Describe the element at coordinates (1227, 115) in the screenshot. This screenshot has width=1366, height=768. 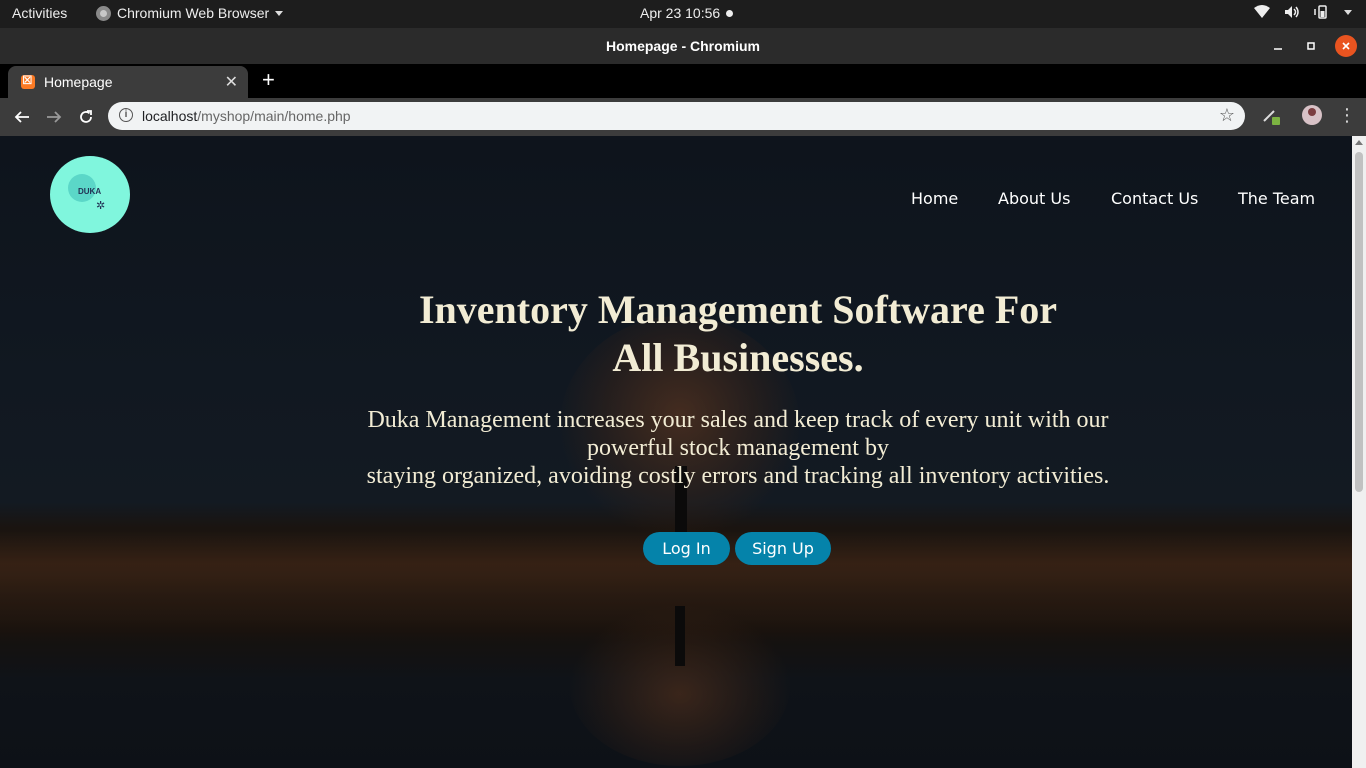
I see `bookmark-star-icon: ☆` at that location.